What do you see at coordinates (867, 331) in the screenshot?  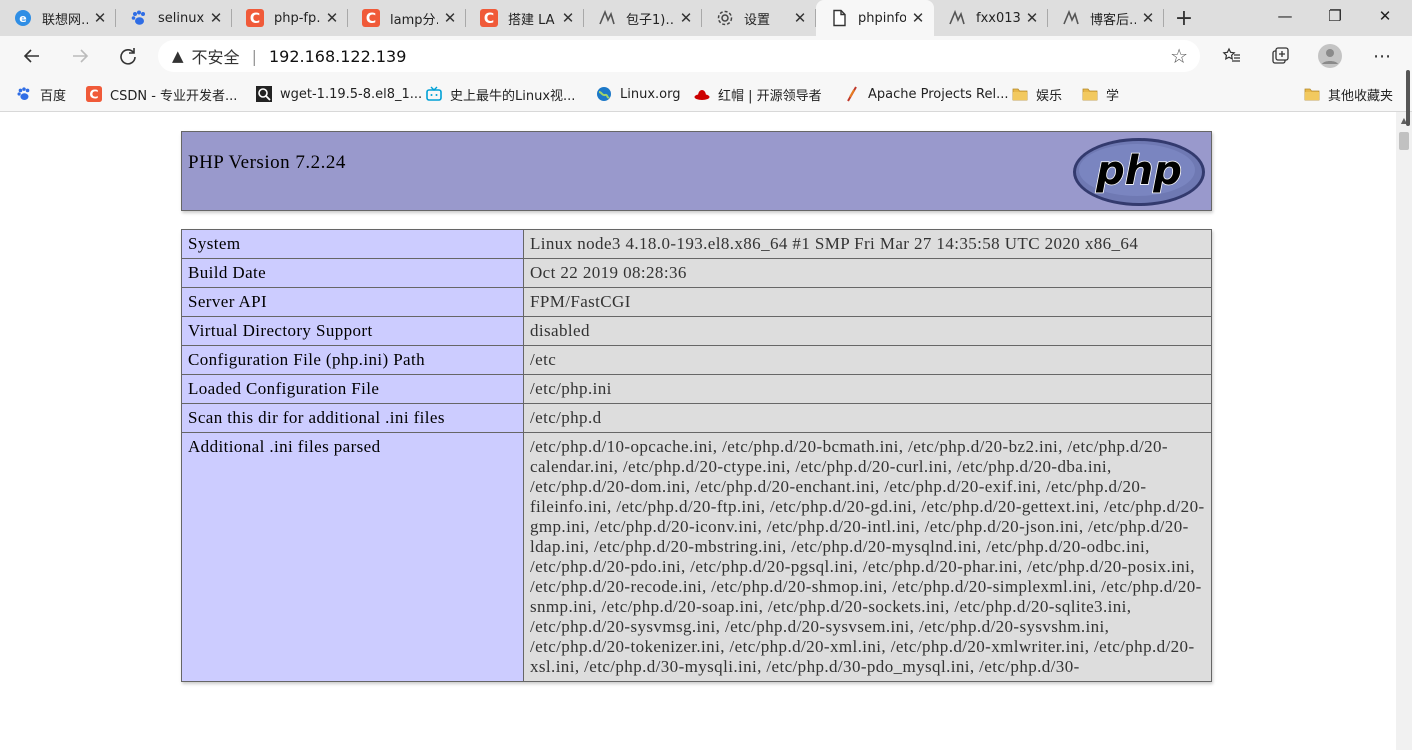 I see `row-value: disabled` at bounding box center [867, 331].